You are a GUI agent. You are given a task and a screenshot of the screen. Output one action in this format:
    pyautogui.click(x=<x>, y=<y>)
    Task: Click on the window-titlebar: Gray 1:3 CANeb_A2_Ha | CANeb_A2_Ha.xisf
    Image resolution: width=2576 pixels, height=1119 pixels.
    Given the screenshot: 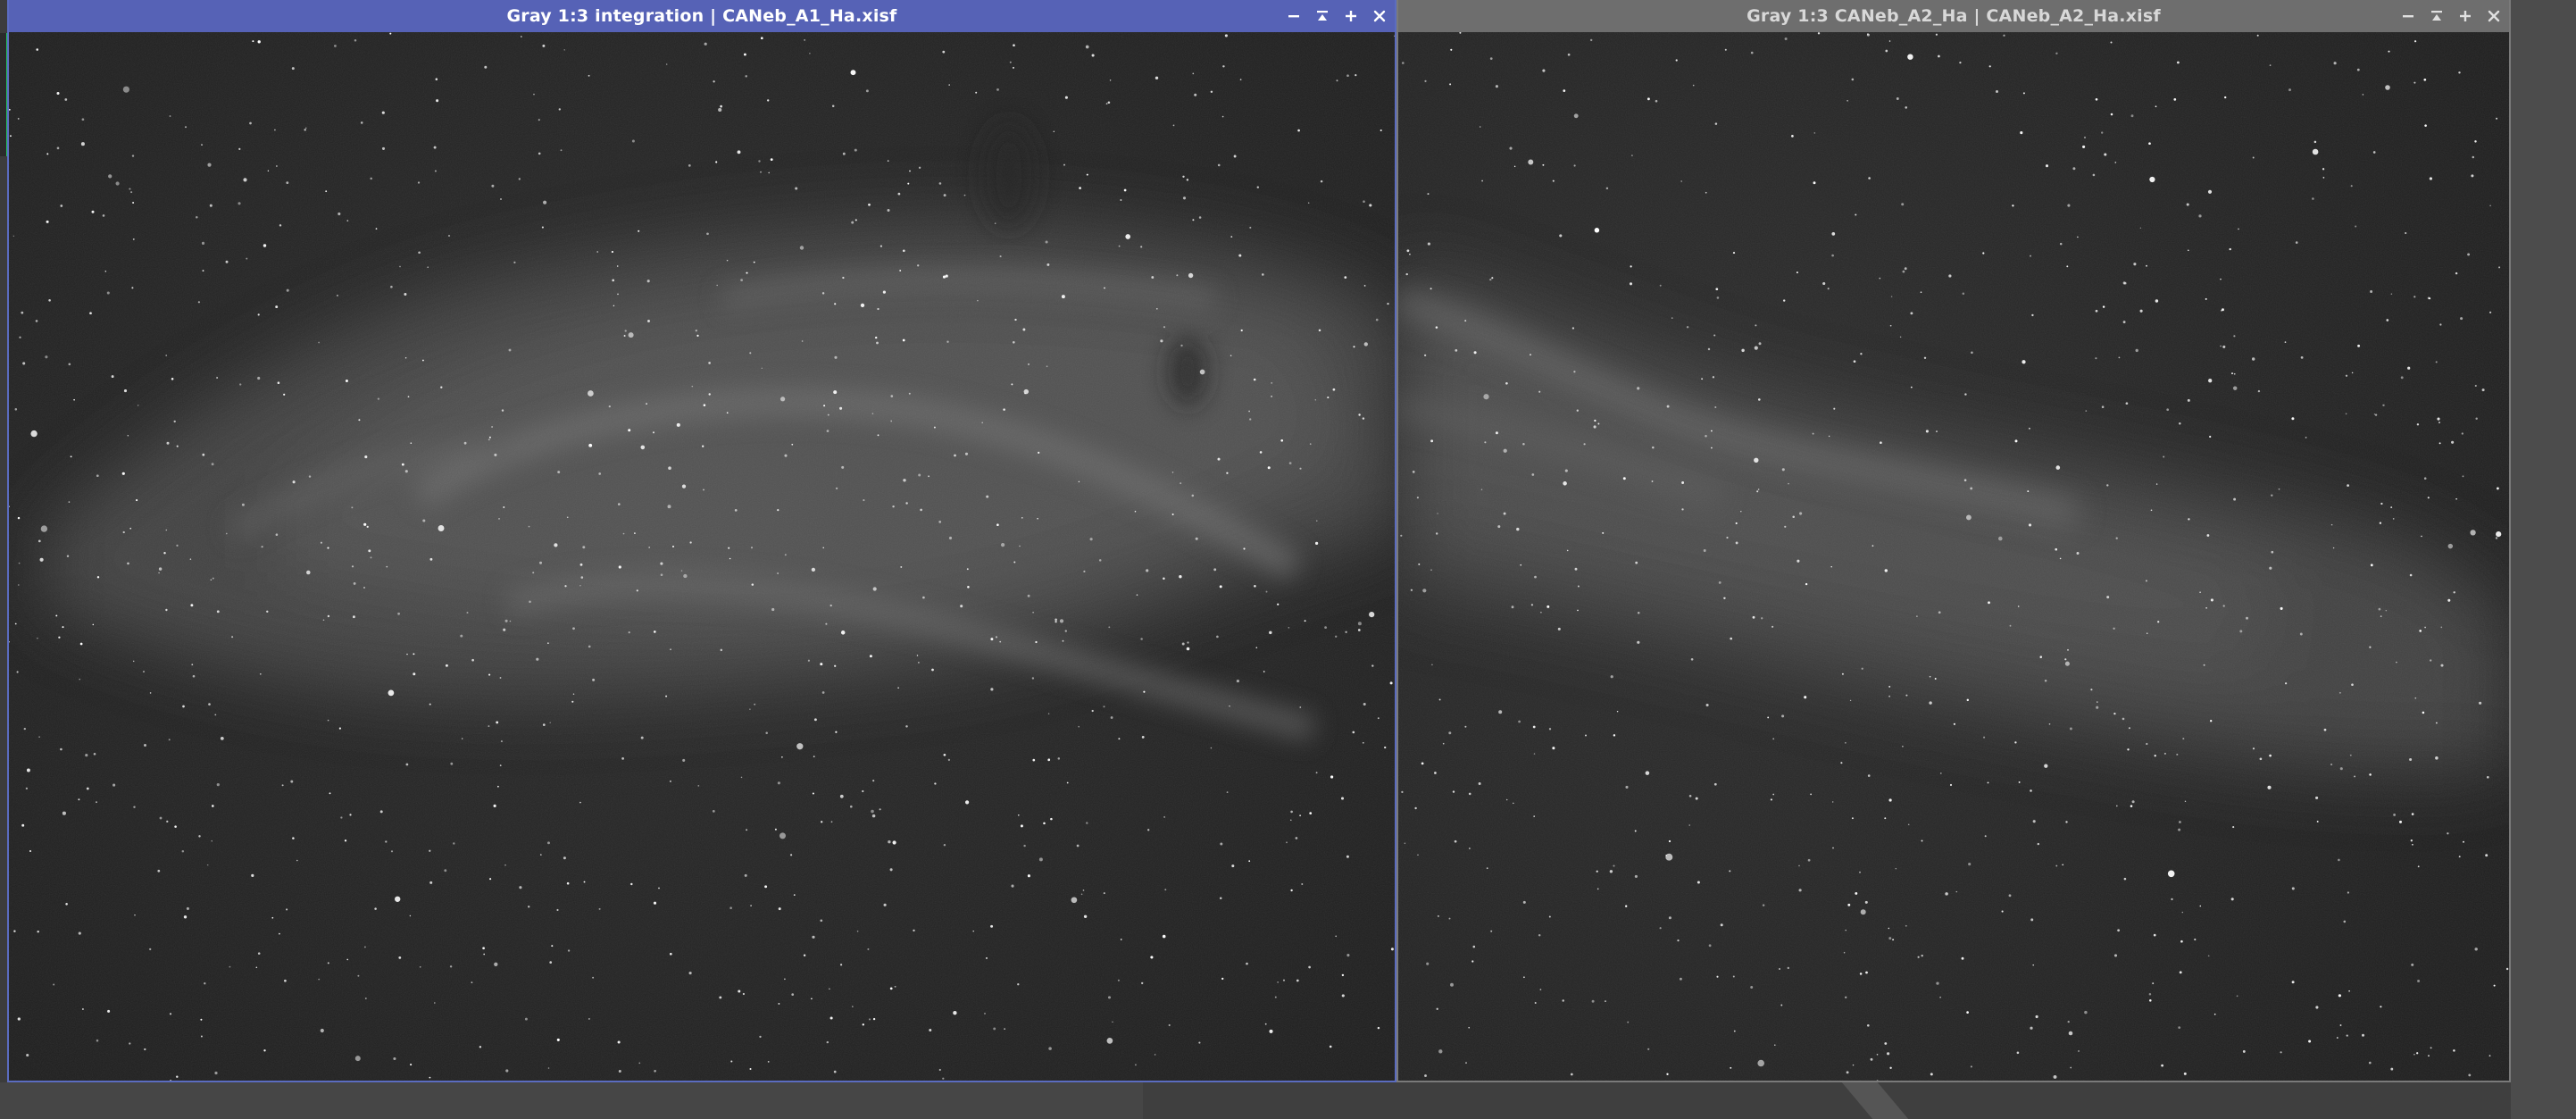 What is the action you would take?
    pyautogui.click(x=1953, y=16)
    